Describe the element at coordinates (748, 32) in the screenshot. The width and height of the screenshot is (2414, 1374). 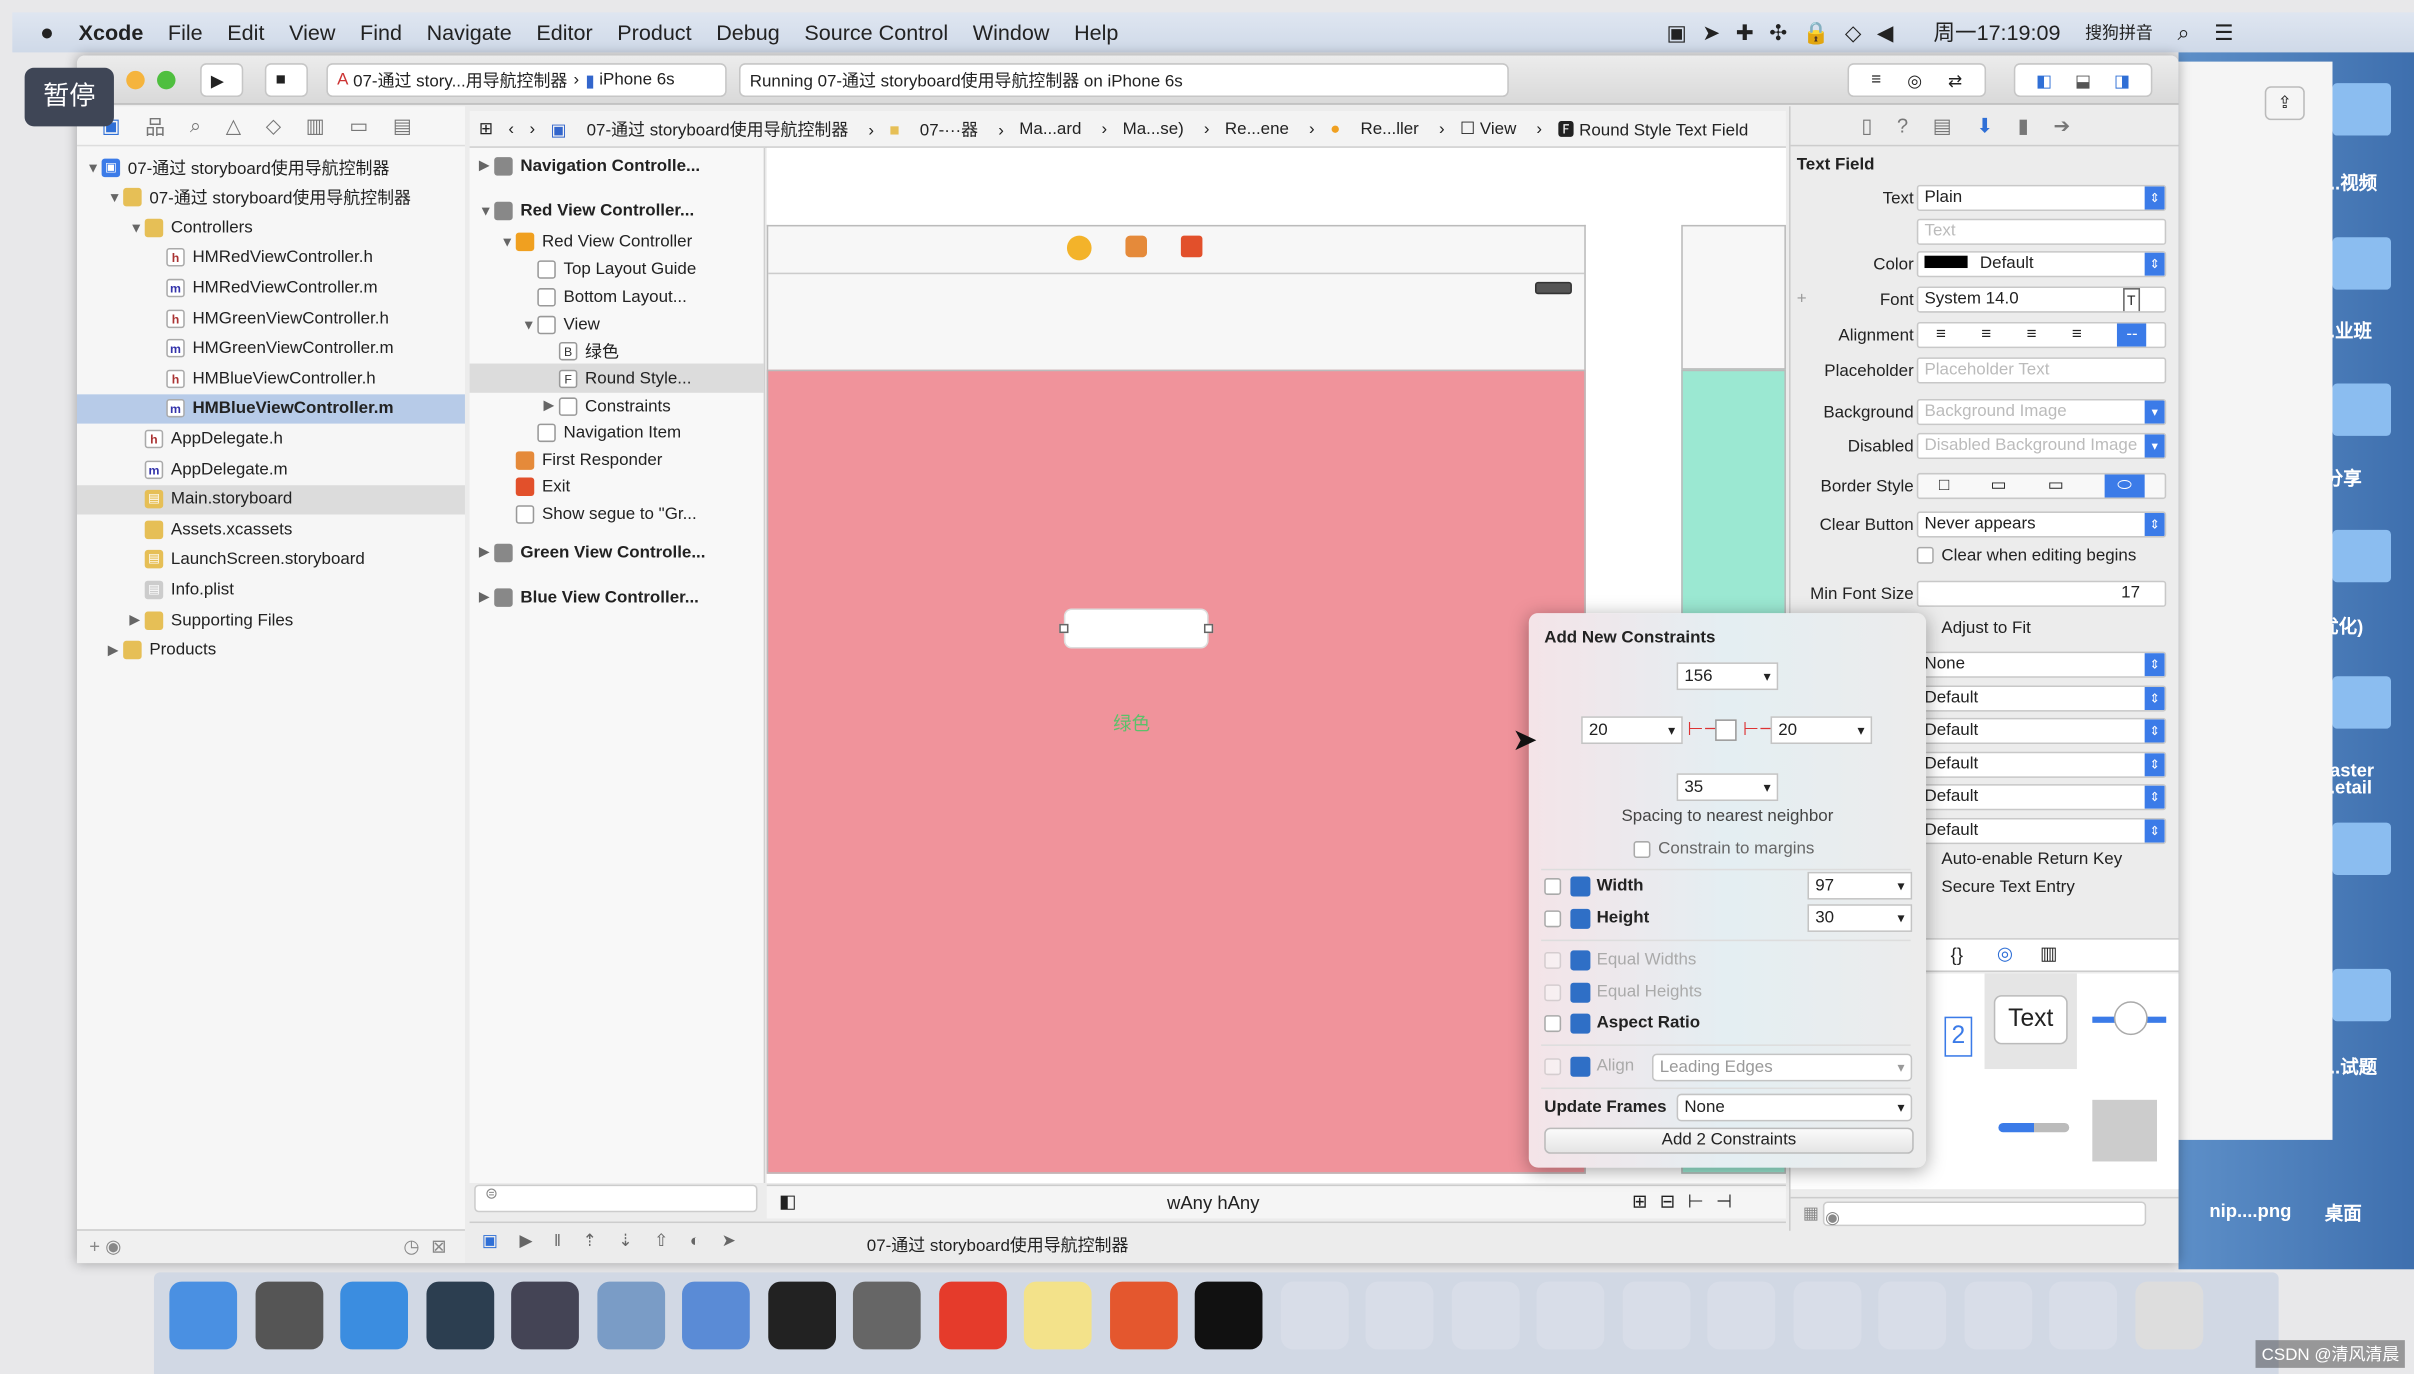
I see `menu-debug: Debug` at that location.